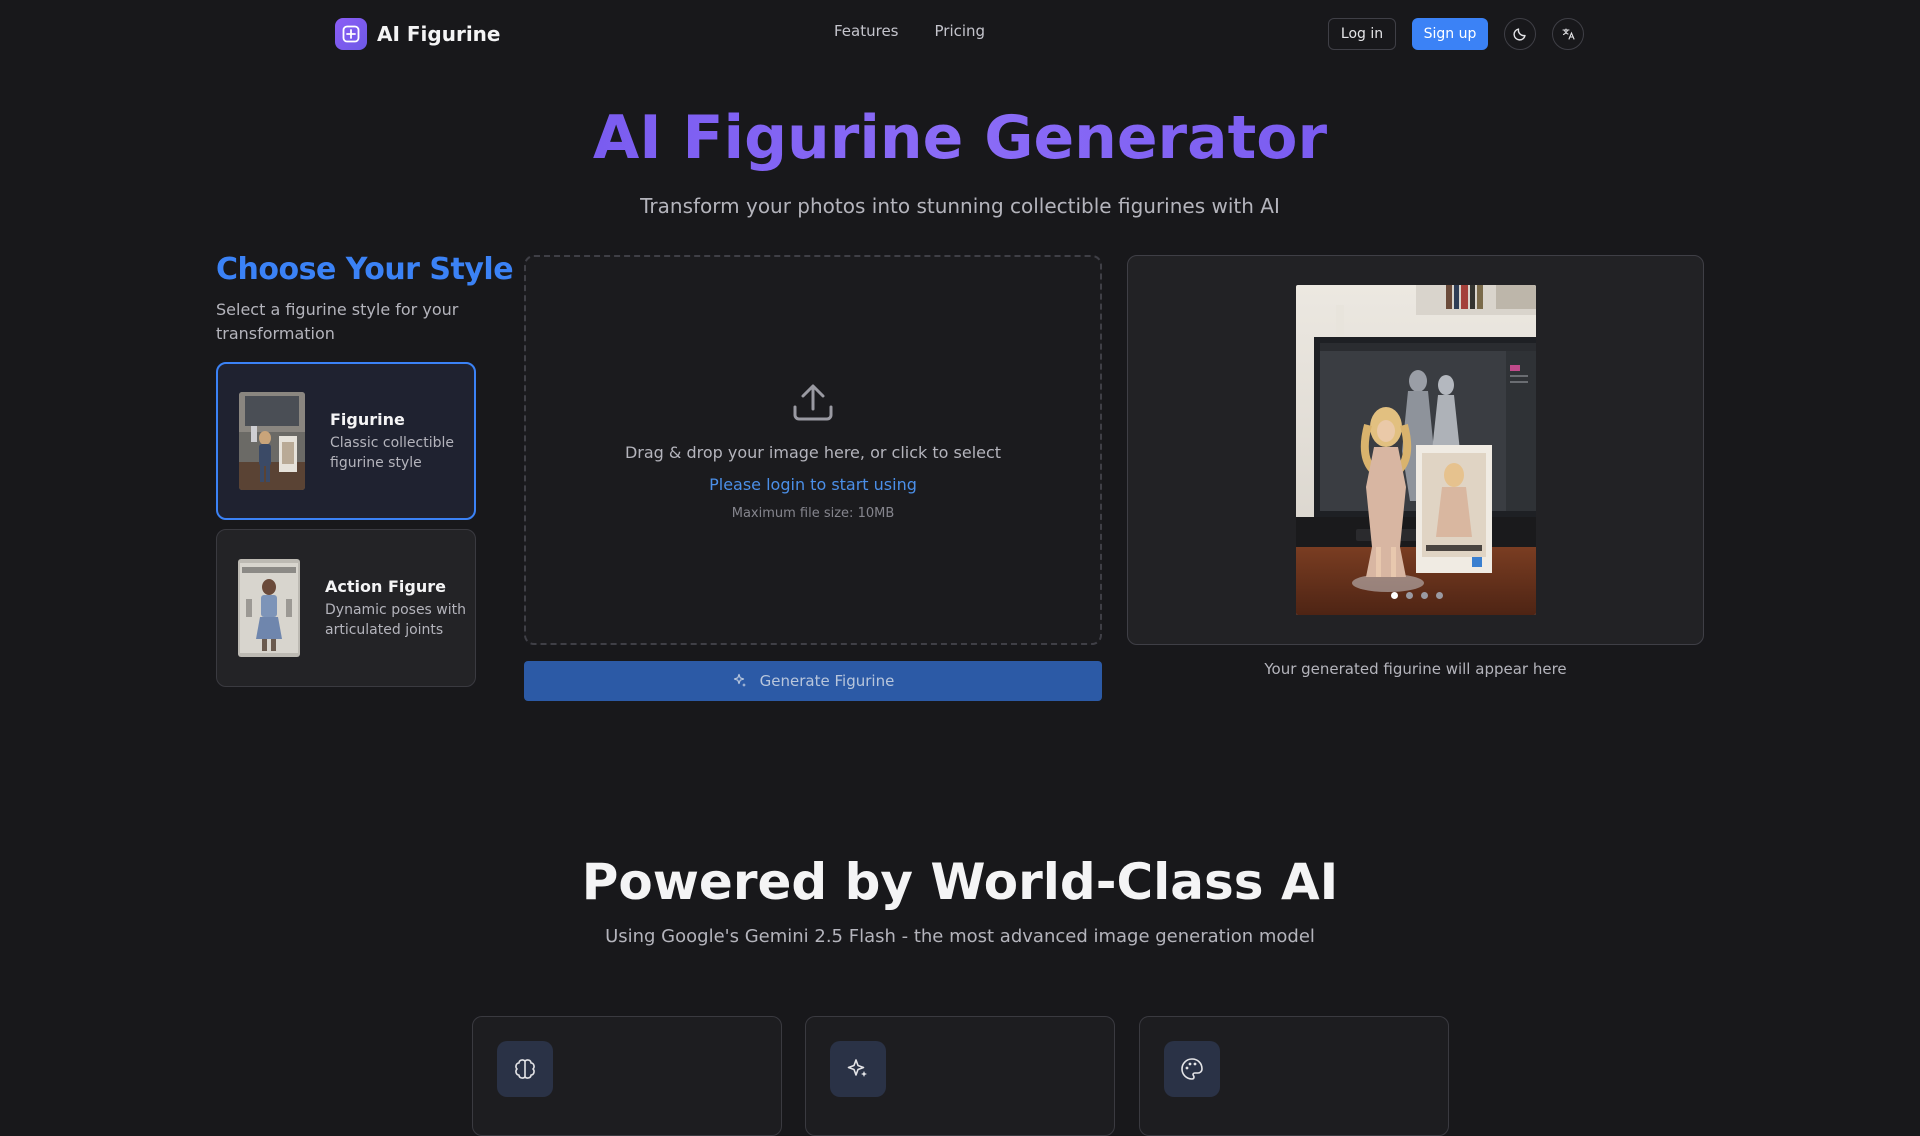 The image size is (1920, 1136). What do you see at coordinates (395, 619) in the screenshot?
I see `style-option-description: Dynamic poses with articulated joints` at bounding box center [395, 619].